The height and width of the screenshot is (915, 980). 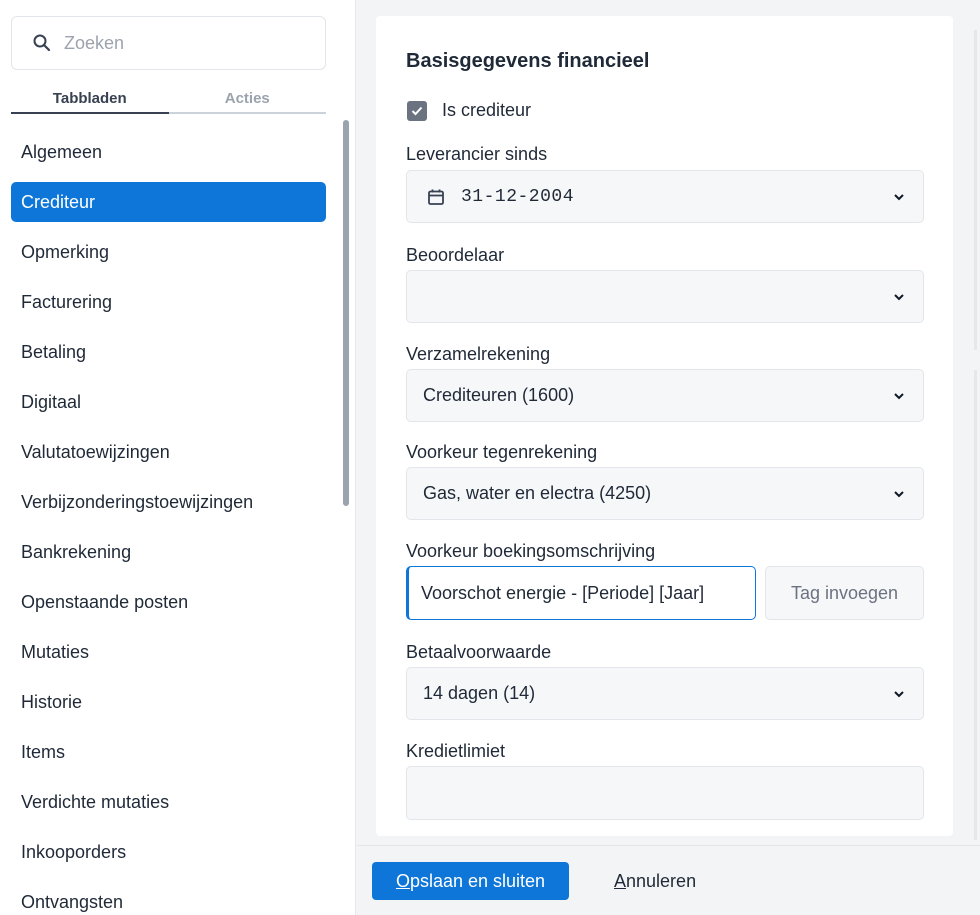 What do you see at coordinates (581, 593) in the screenshot?
I see `voorkeur-boekingsomschrijving-input` at bounding box center [581, 593].